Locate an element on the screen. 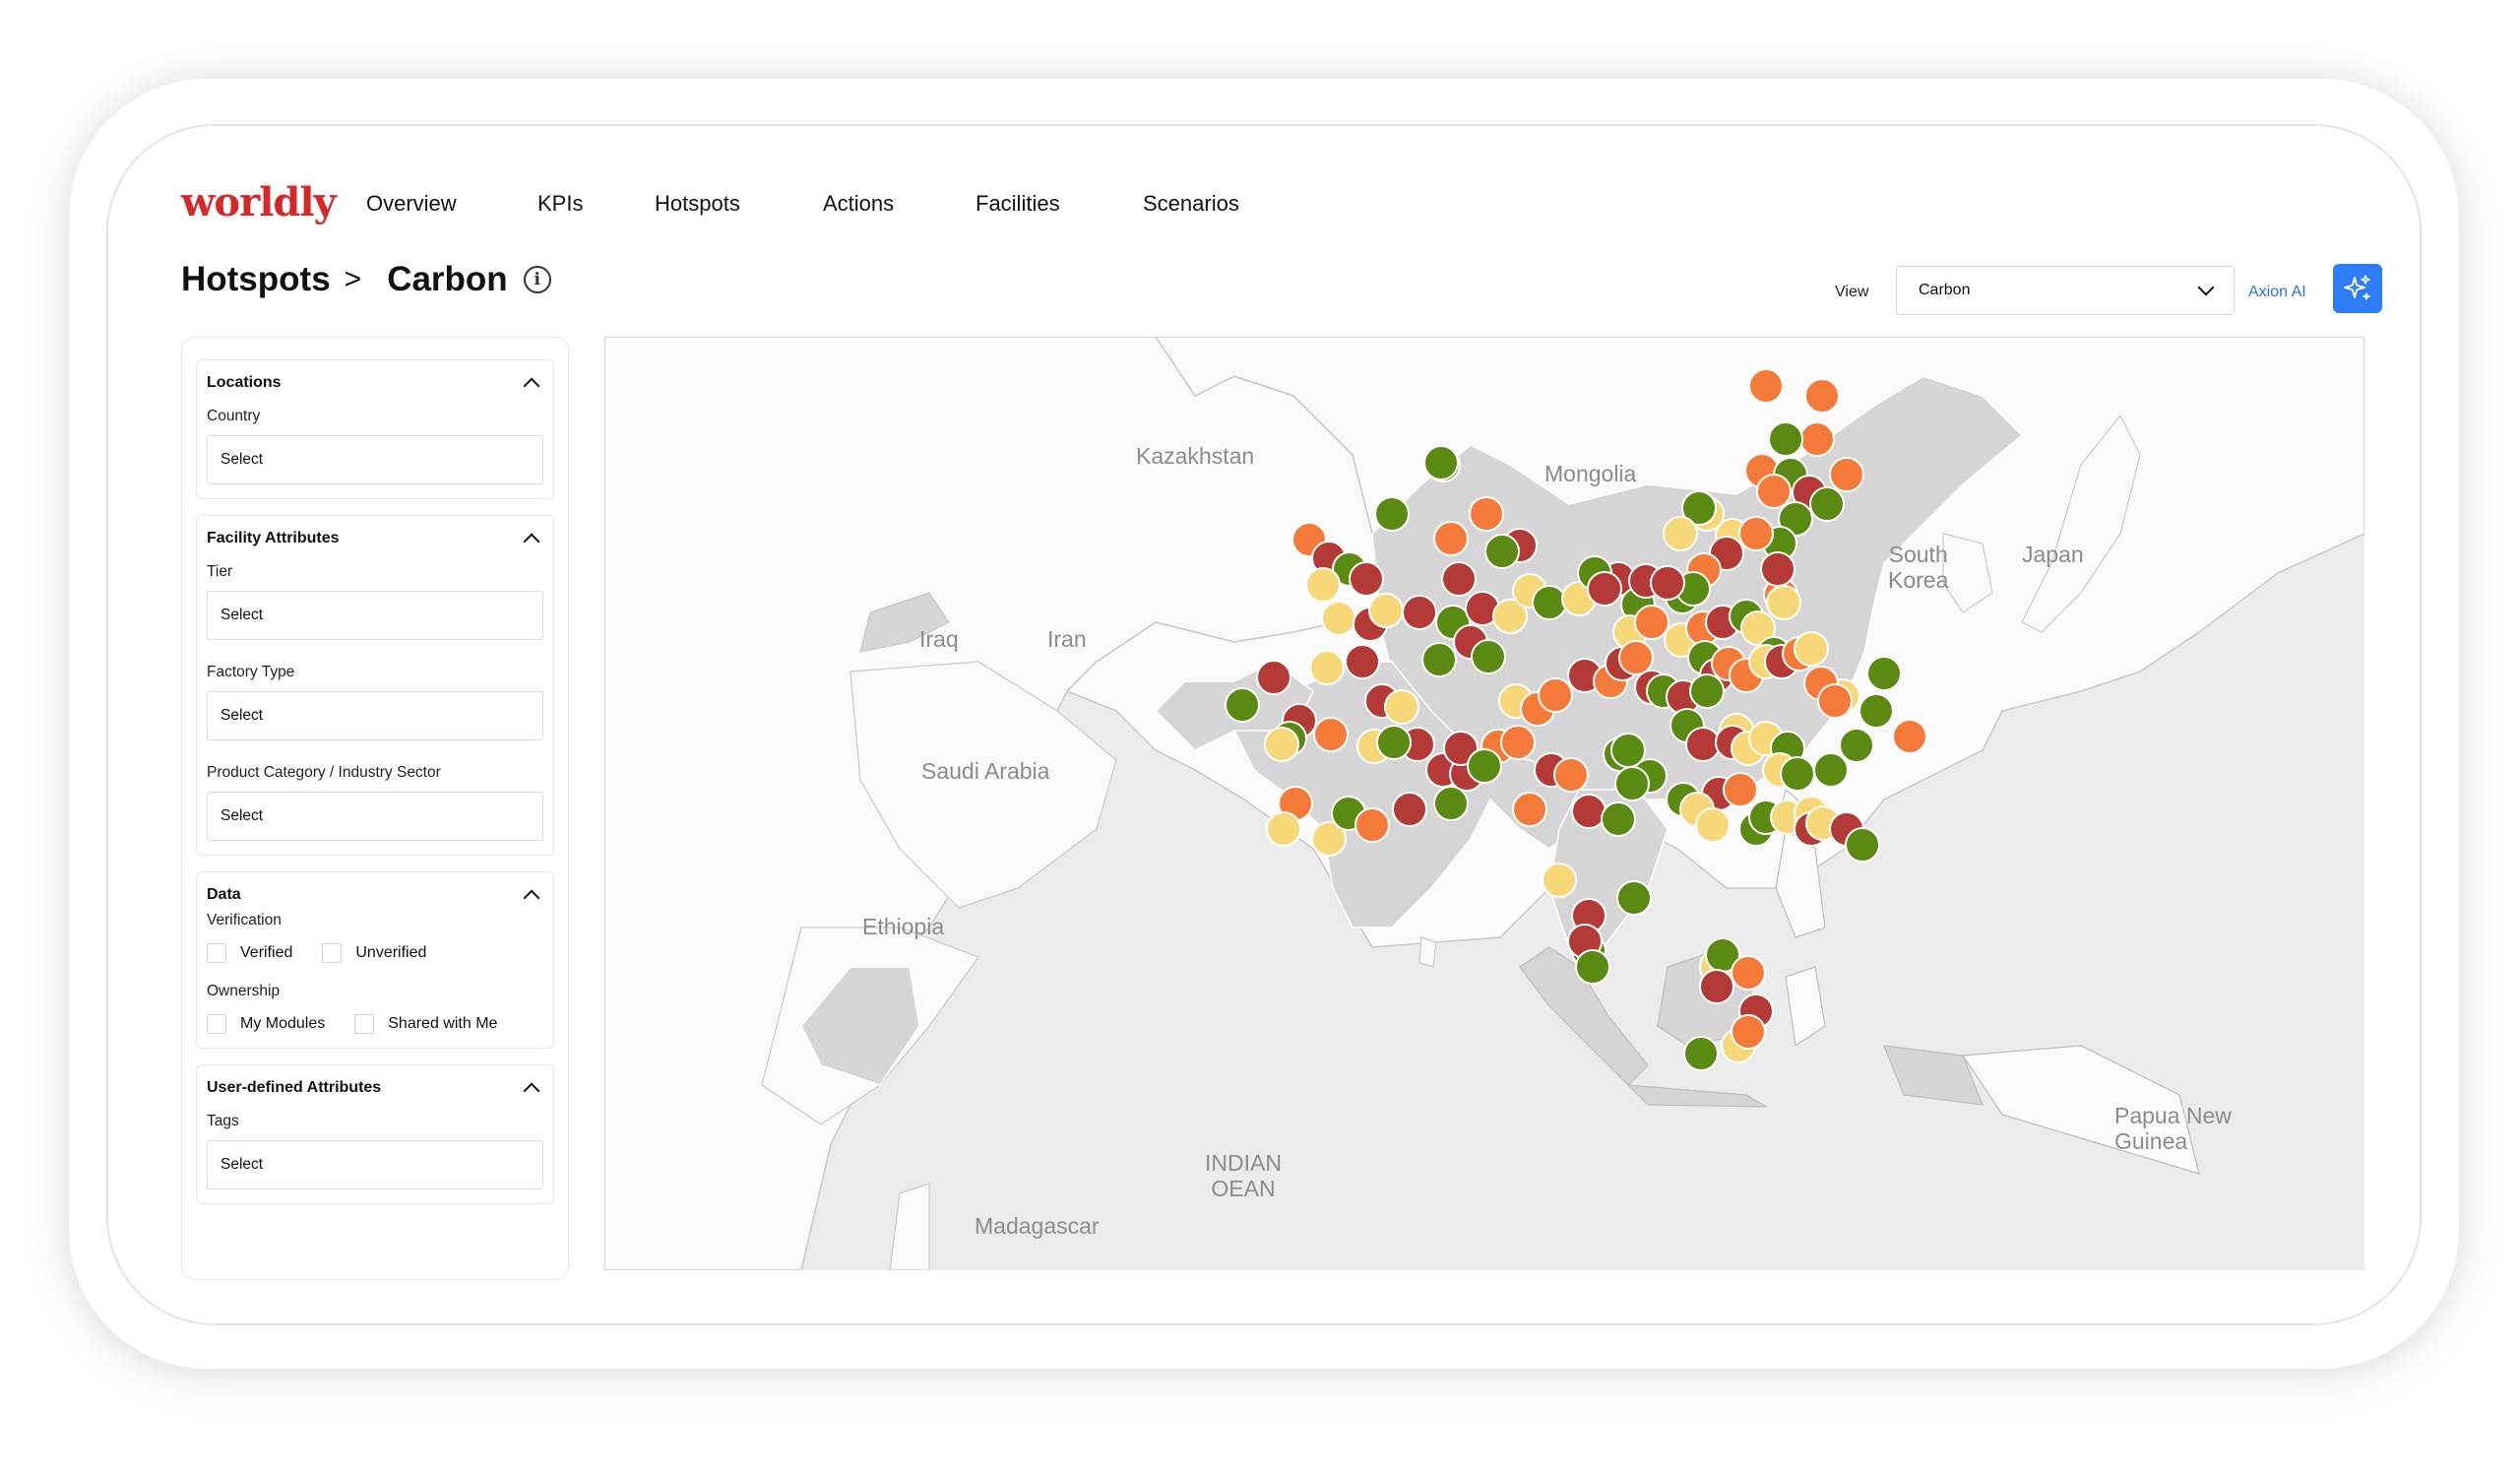  verified-option: Verified is located at coordinates (249, 953).